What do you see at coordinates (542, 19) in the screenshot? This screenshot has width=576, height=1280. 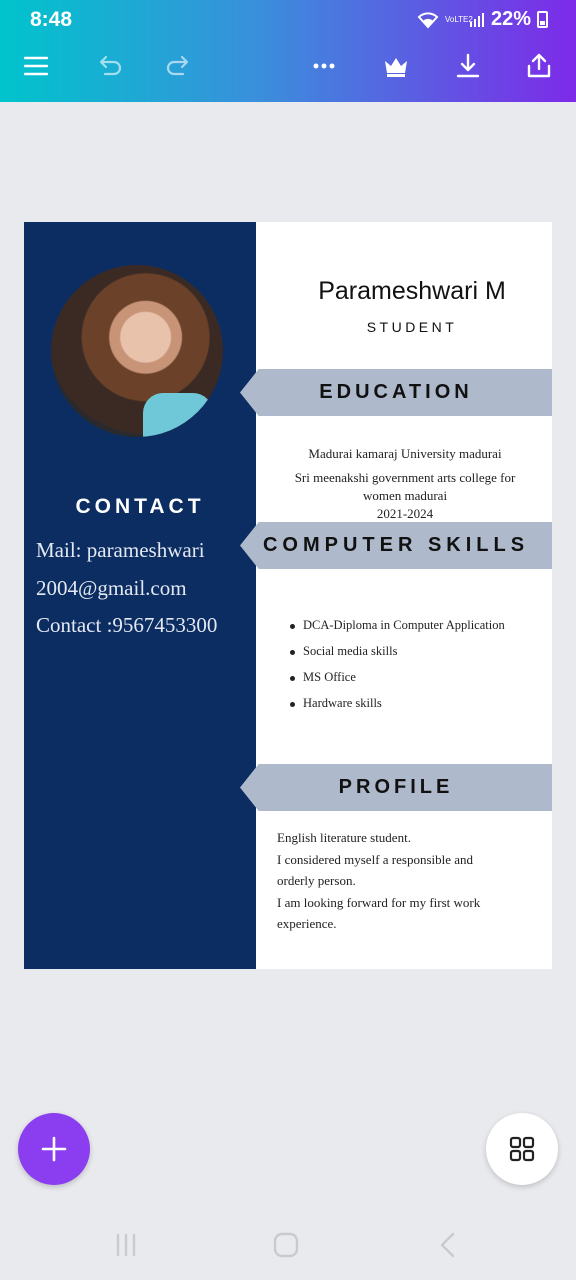 I see `battery-icon` at bounding box center [542, 19].